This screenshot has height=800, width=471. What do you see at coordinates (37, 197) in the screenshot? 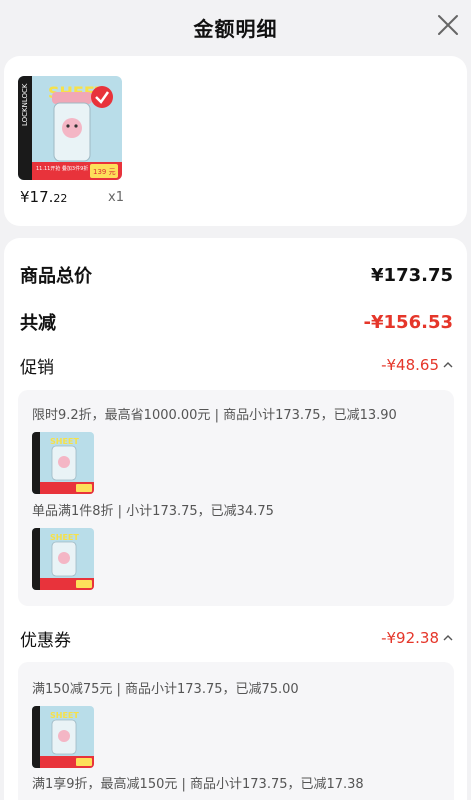
I see `price-main: ¥17.` at bounding box center [37, 197].